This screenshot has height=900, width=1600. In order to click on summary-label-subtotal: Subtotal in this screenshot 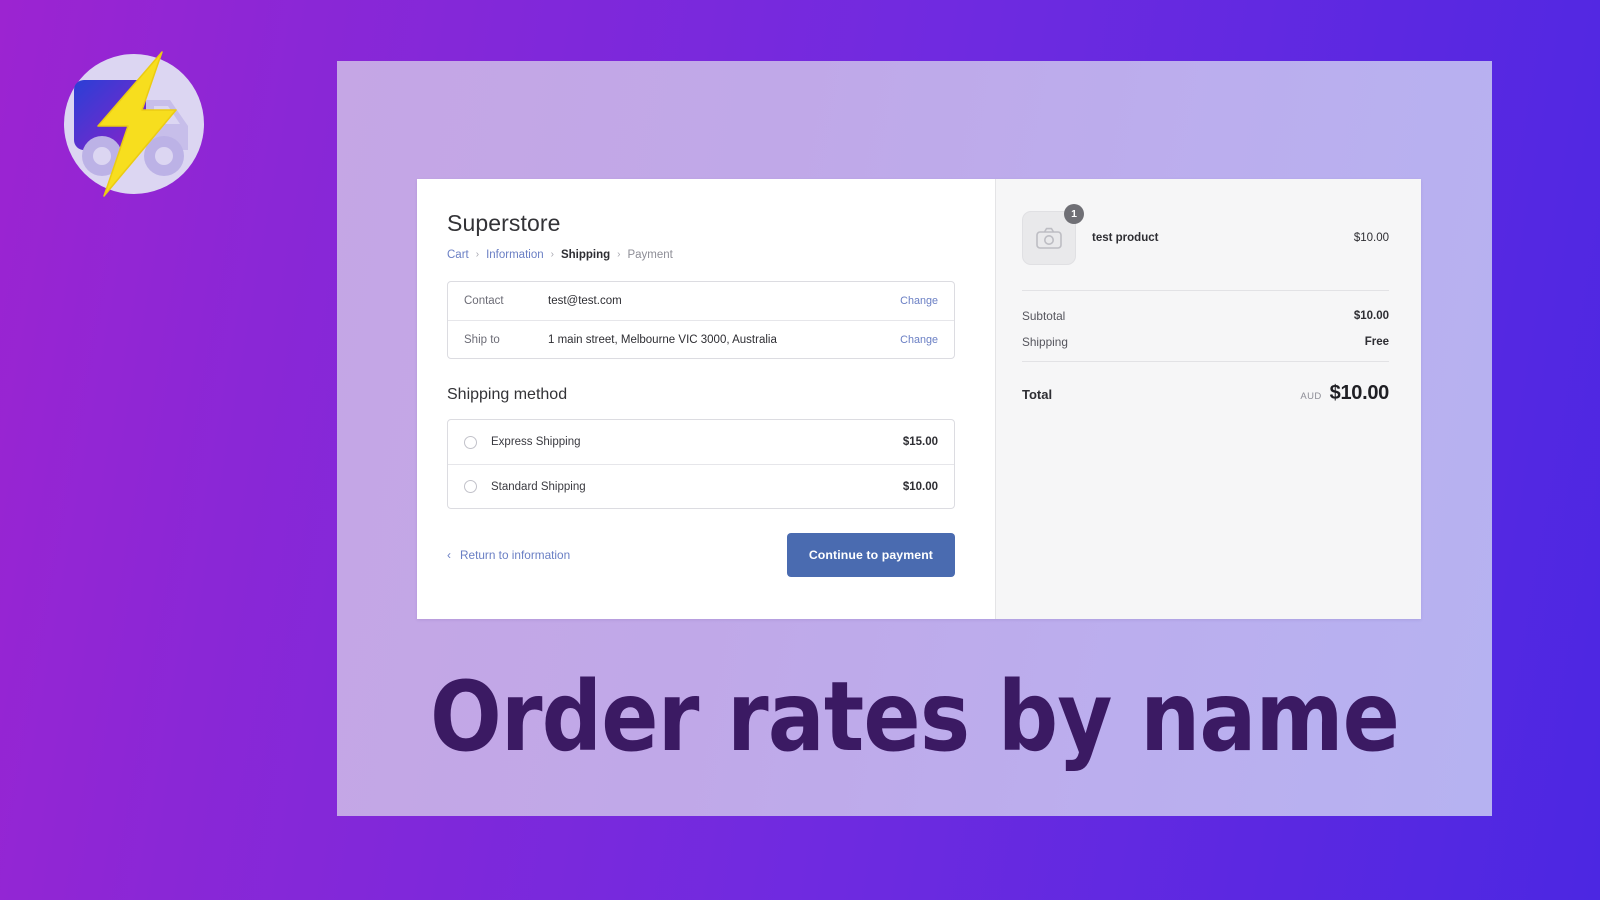, I will do `click(1044, 316)`.